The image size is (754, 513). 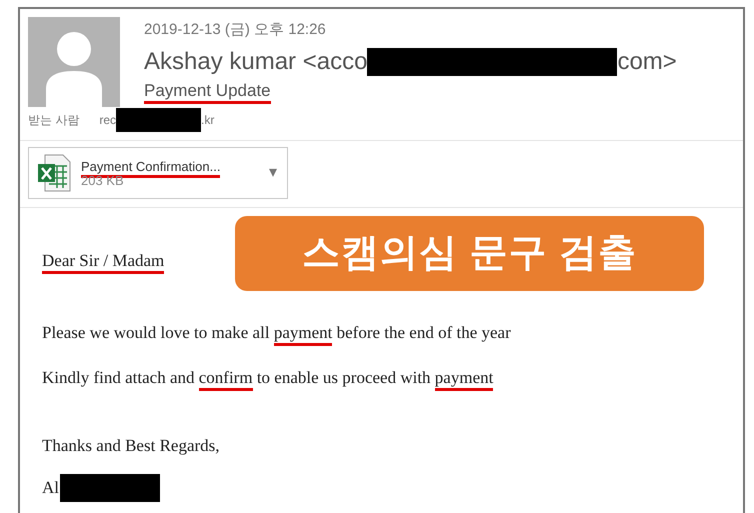 What do you see at coordinates (207, 92) in the screenshot?
I see `subject-text: Payment Update` at bounding box center [207, 92].